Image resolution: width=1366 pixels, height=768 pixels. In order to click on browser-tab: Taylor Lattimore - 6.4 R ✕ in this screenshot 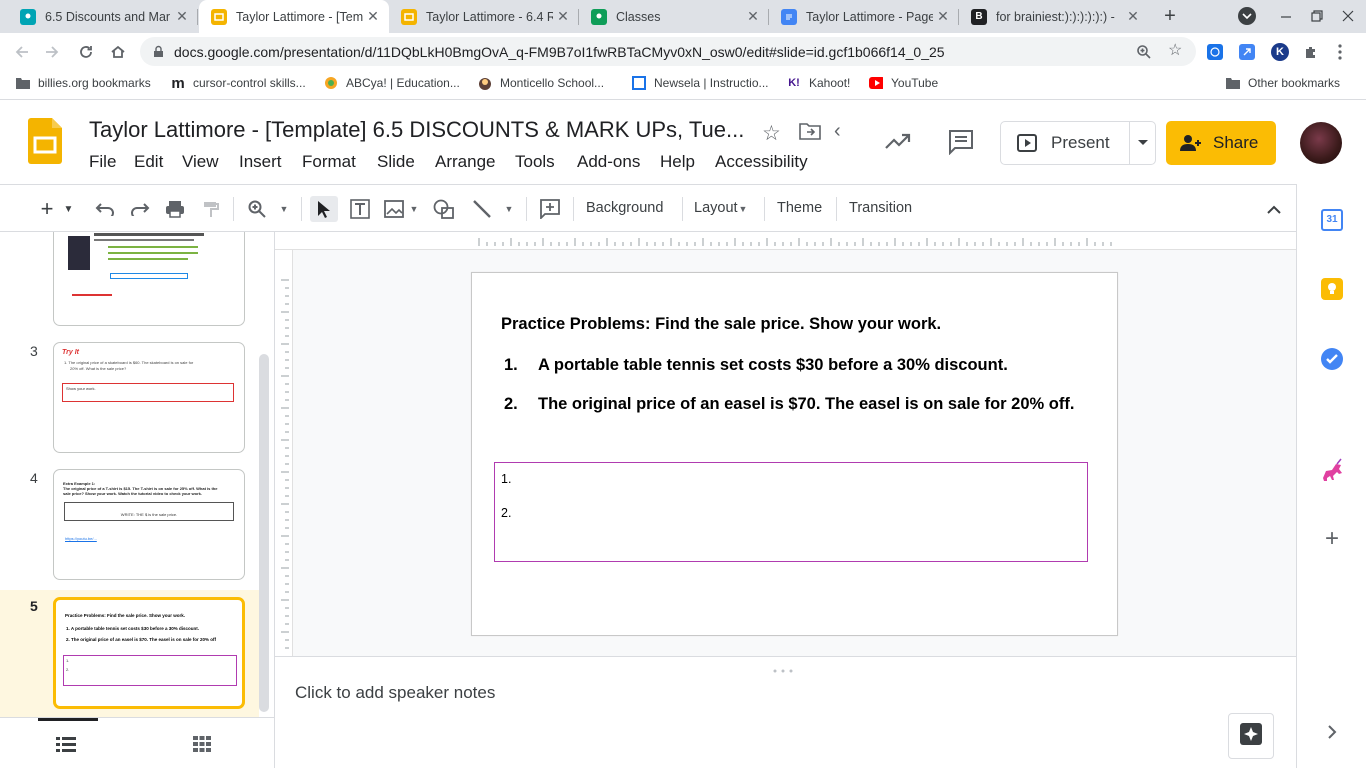, I will do `click(484, 16)`.